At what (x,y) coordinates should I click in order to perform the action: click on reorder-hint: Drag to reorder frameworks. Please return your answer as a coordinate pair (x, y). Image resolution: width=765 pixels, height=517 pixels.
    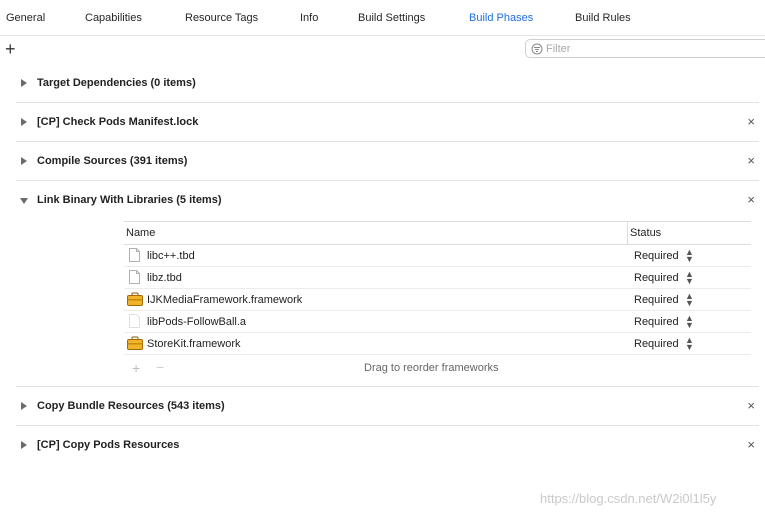
    Looking at the image, I should click on (431, 368).